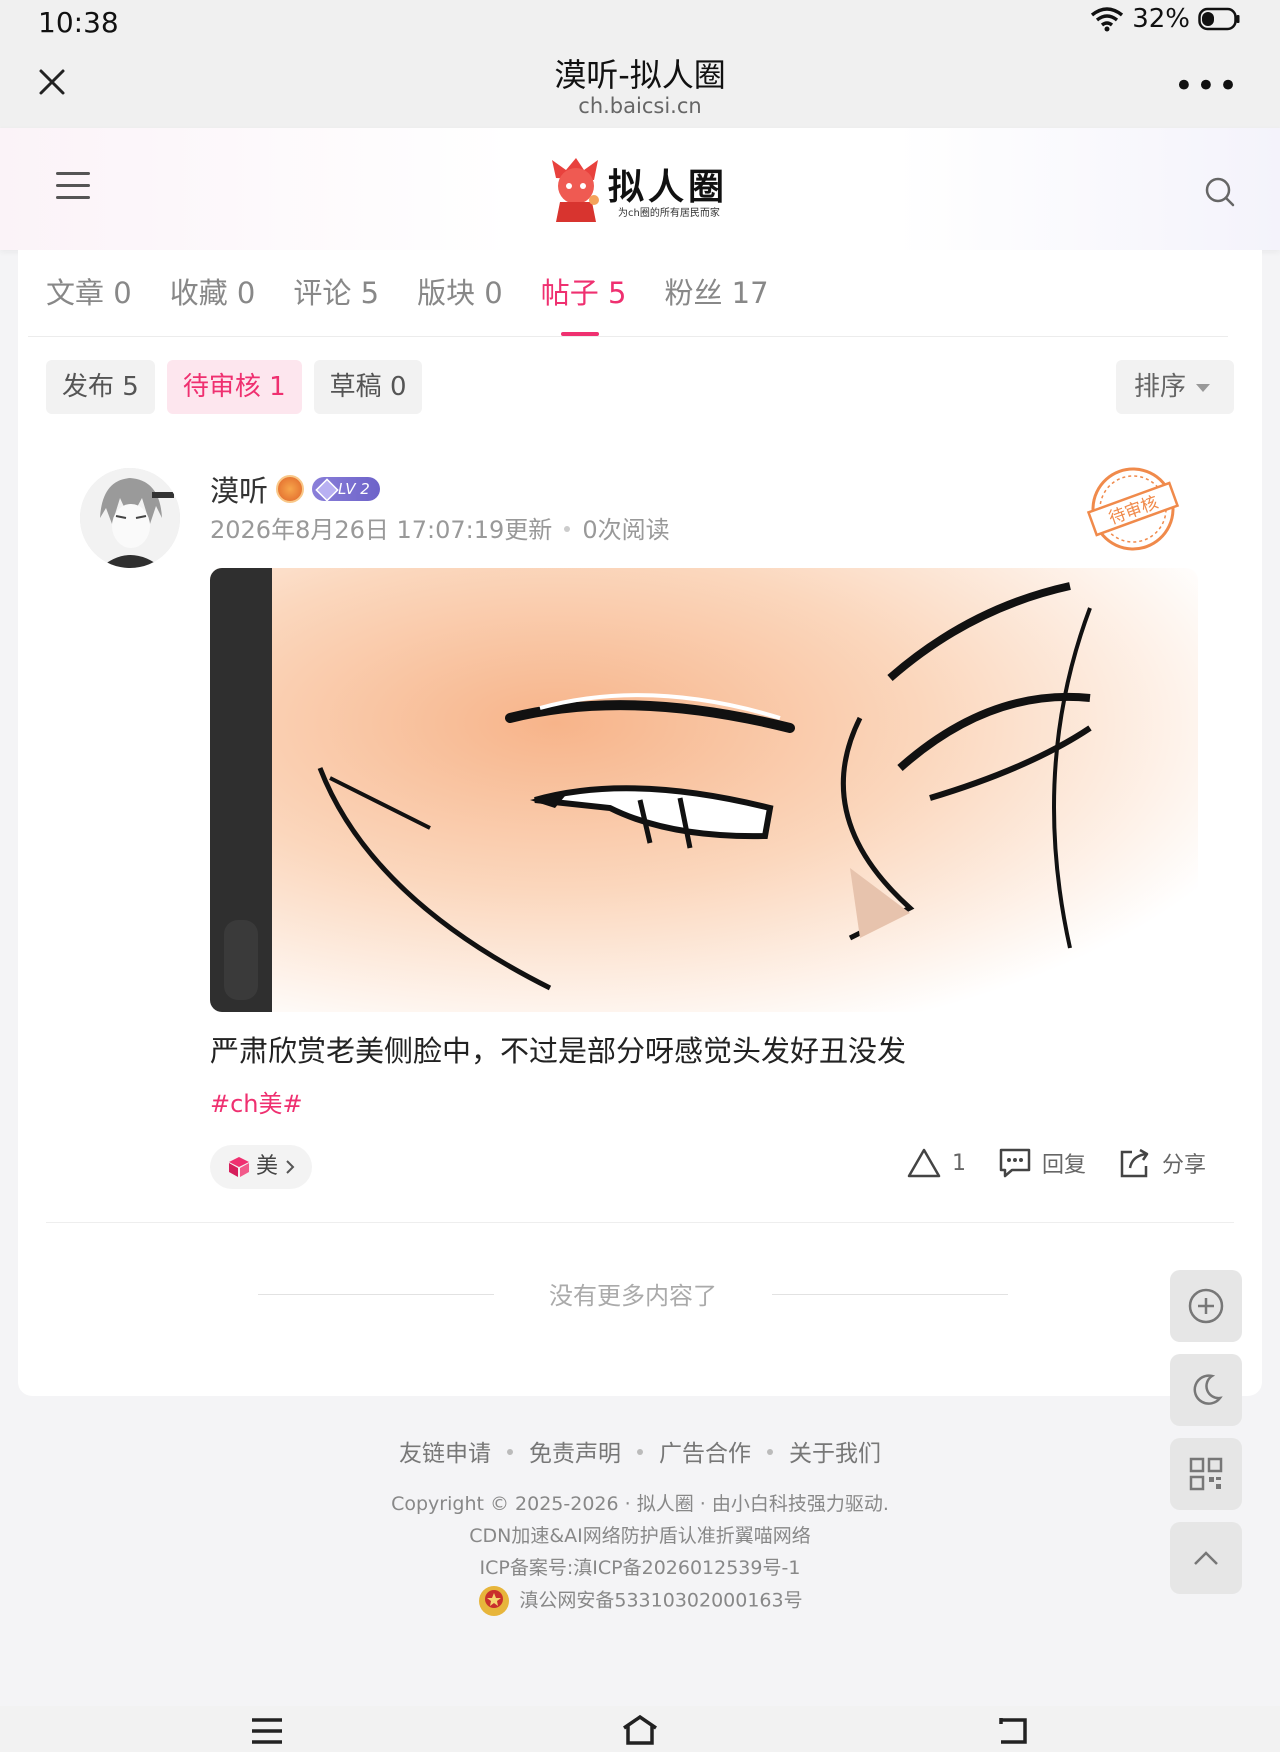 This screenshot has width=1280, height=1752. I want to click on post-author: 漠听 LV 2, so click(295, 489).